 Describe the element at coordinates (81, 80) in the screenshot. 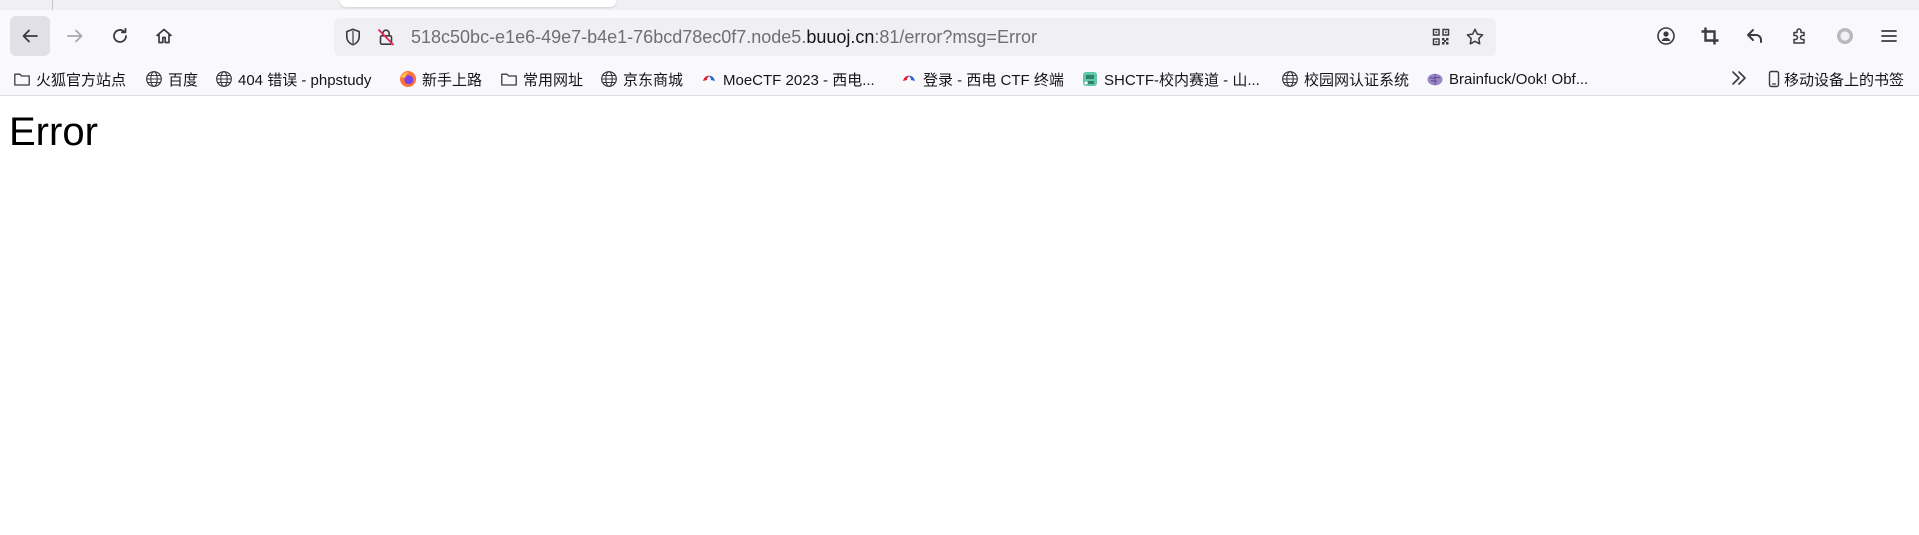

I see `bookmark-label: 火狐官方站点` at that location.